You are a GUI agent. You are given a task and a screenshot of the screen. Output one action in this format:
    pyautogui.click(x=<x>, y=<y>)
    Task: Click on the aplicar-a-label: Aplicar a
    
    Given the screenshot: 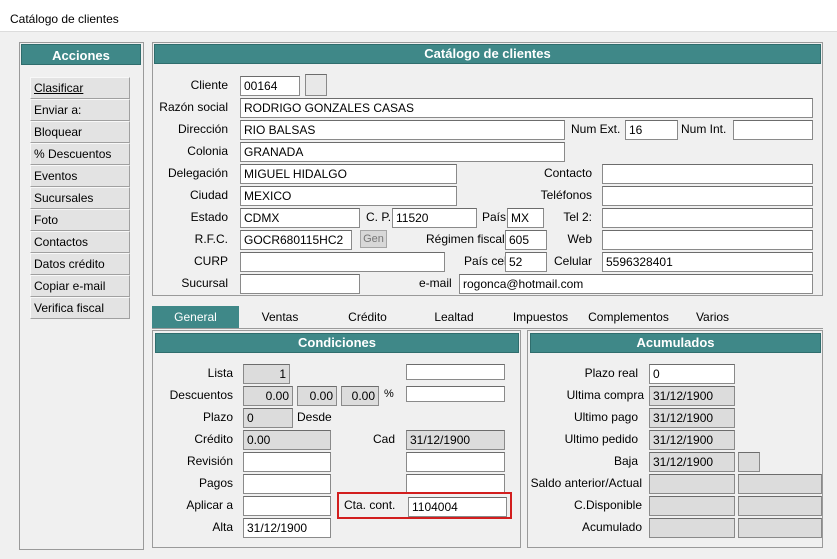 What is the action you would take?
    pyautogui.click(x=209, y=505)
    